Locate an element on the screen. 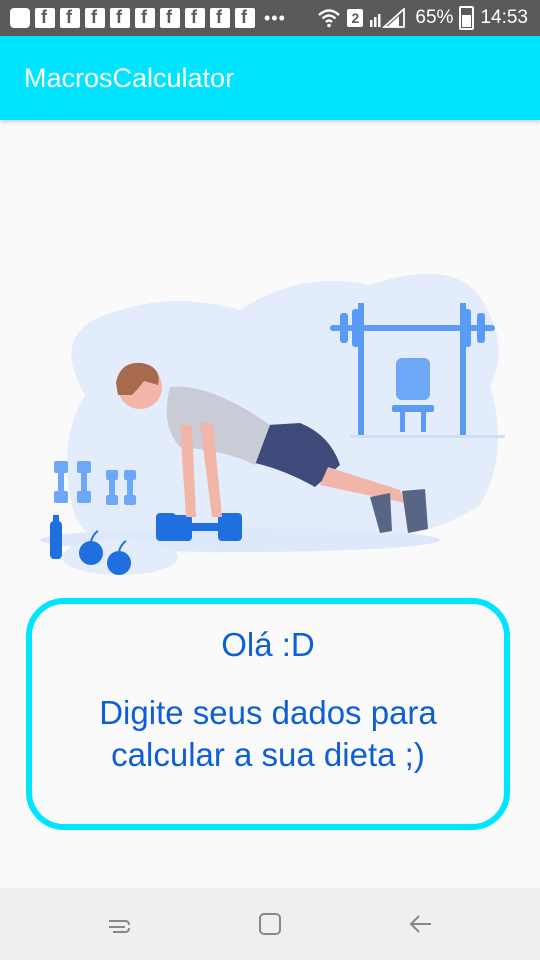  clock: 14:53 is located at coordinates (504, 17).